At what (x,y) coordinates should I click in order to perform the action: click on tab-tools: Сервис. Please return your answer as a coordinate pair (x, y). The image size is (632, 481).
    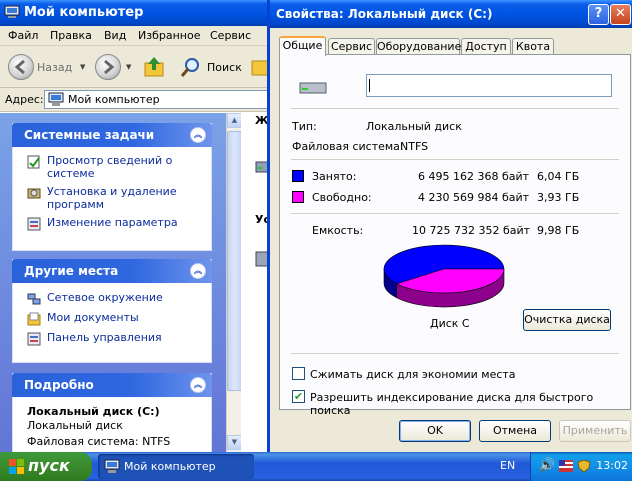
    Looking at the image, I should click on (351, 46).